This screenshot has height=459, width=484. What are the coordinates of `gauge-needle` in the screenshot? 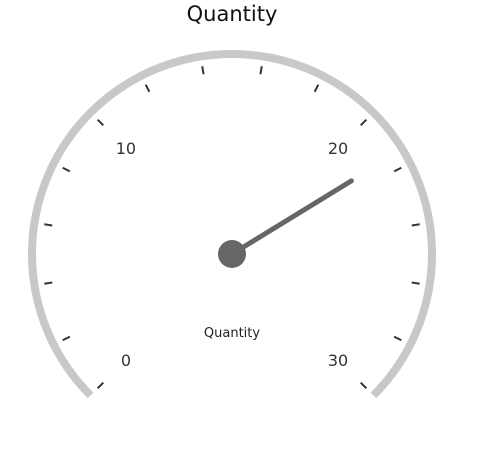 It's located at (291, 217).